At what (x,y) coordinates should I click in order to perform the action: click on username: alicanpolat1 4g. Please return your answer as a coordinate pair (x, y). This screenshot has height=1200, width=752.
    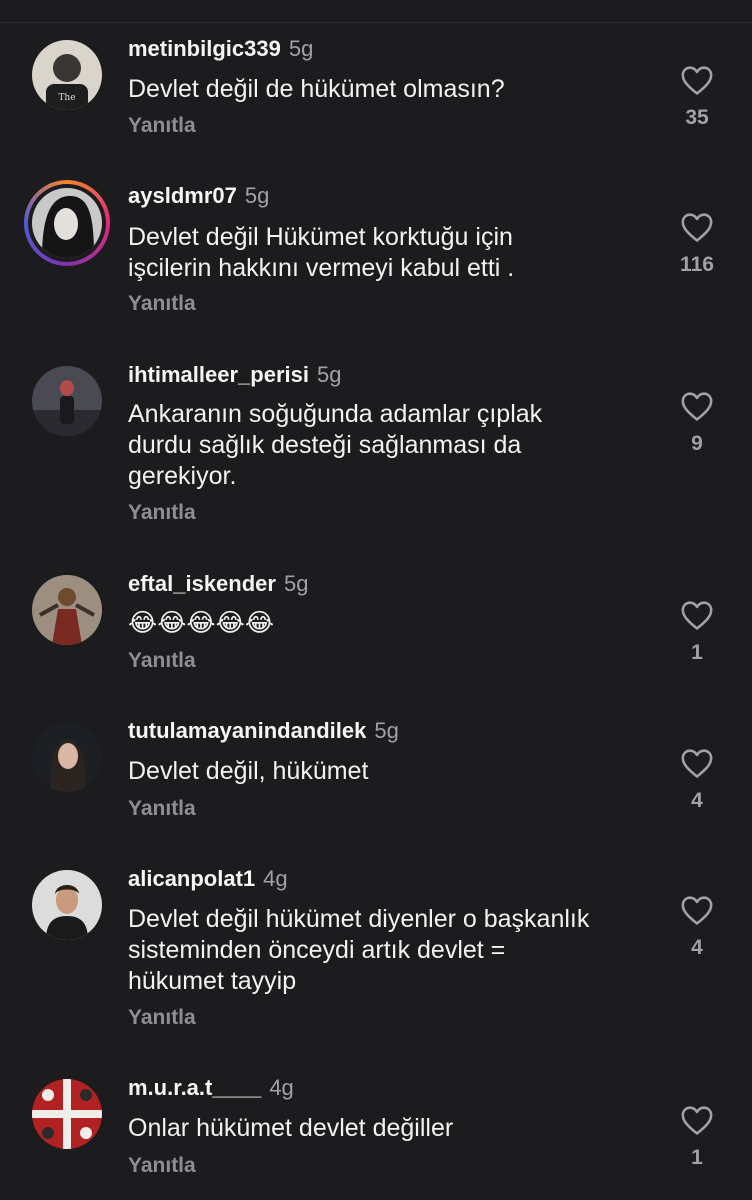
    Looking at the image, I should click on (208, 879).